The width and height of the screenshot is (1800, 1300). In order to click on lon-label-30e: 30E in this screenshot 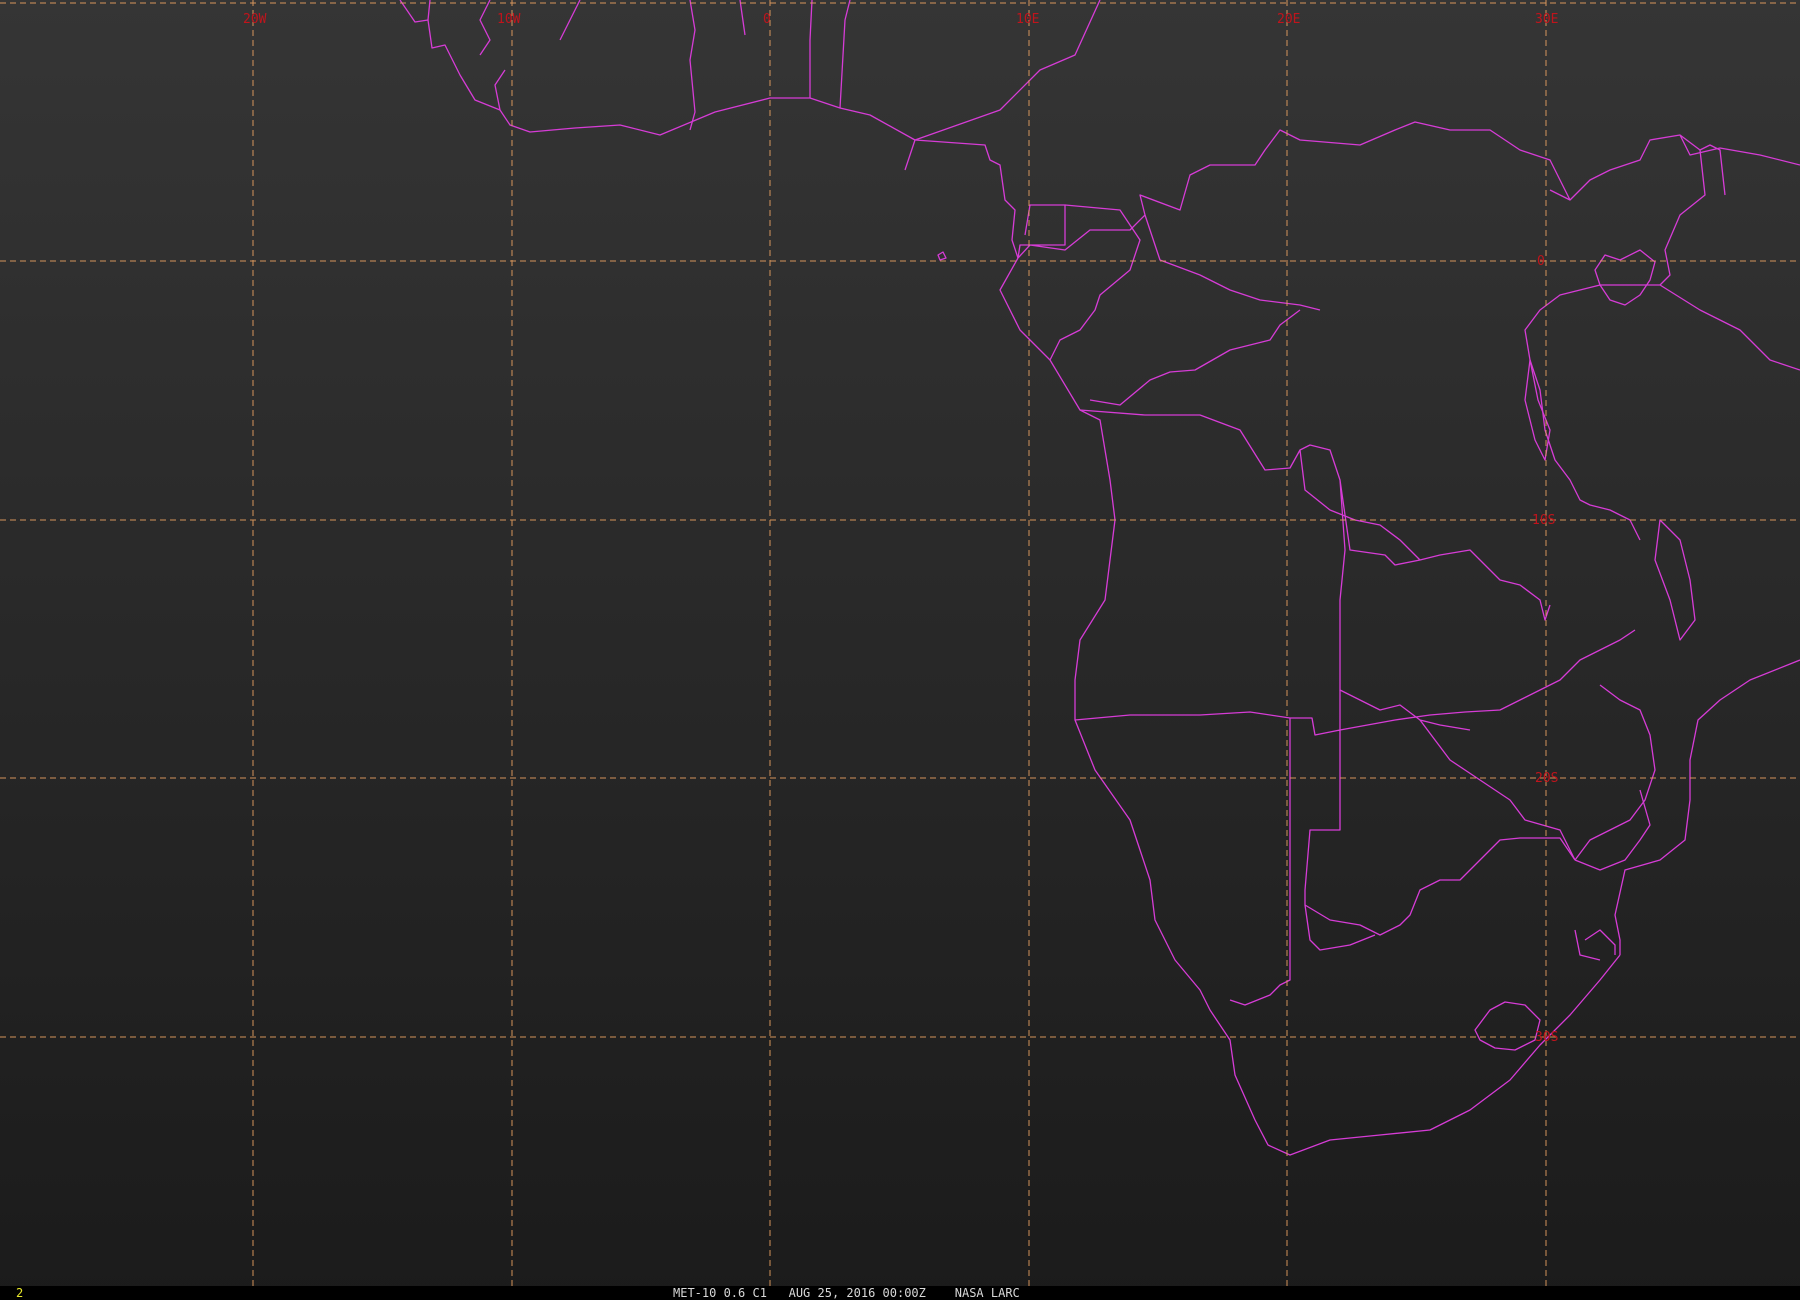, I will do `click(1546, 19)`.